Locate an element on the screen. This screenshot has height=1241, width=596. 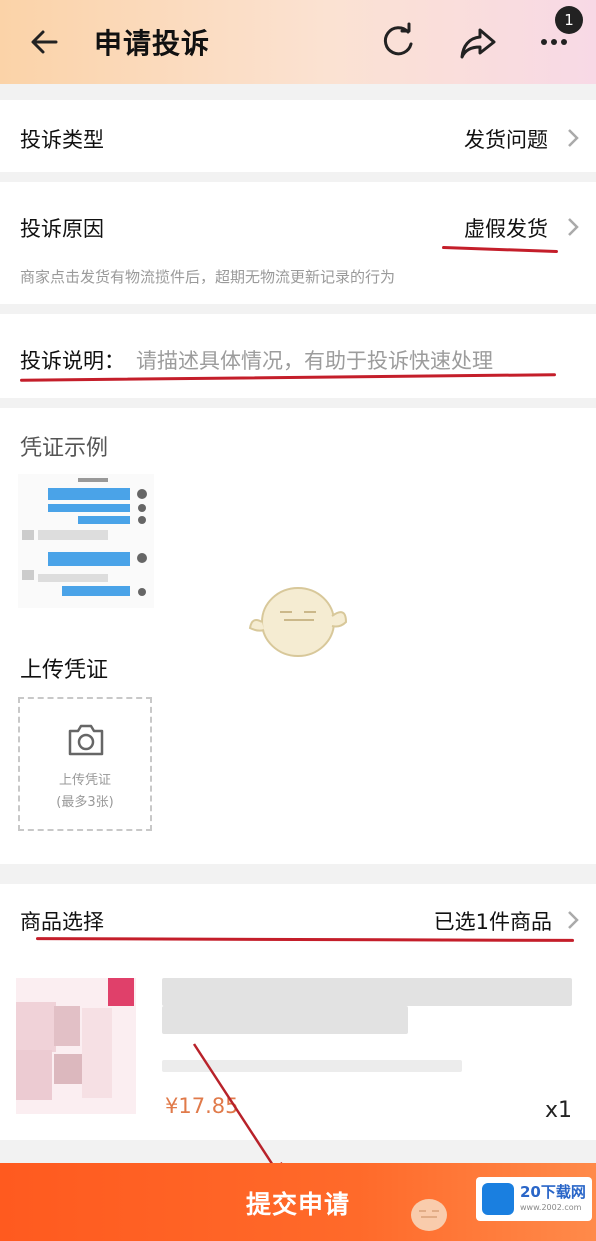
upload-evidence-title: 上传凭证 is located at coordinates (64, 670).